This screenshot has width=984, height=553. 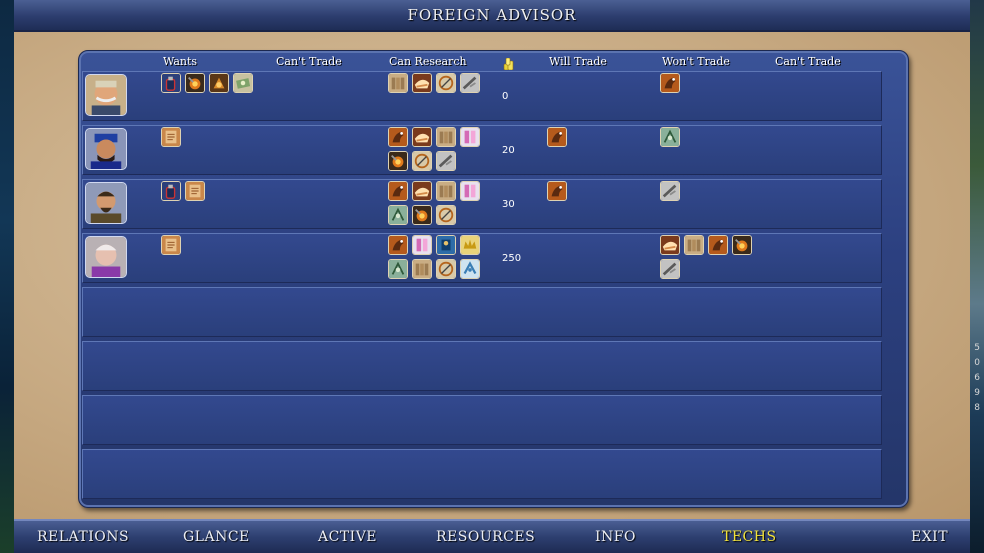 What do you see at coordinates (929, 537) in the screenshot?
I see `exit-button: EXIT` at bounding box center [929, 537].